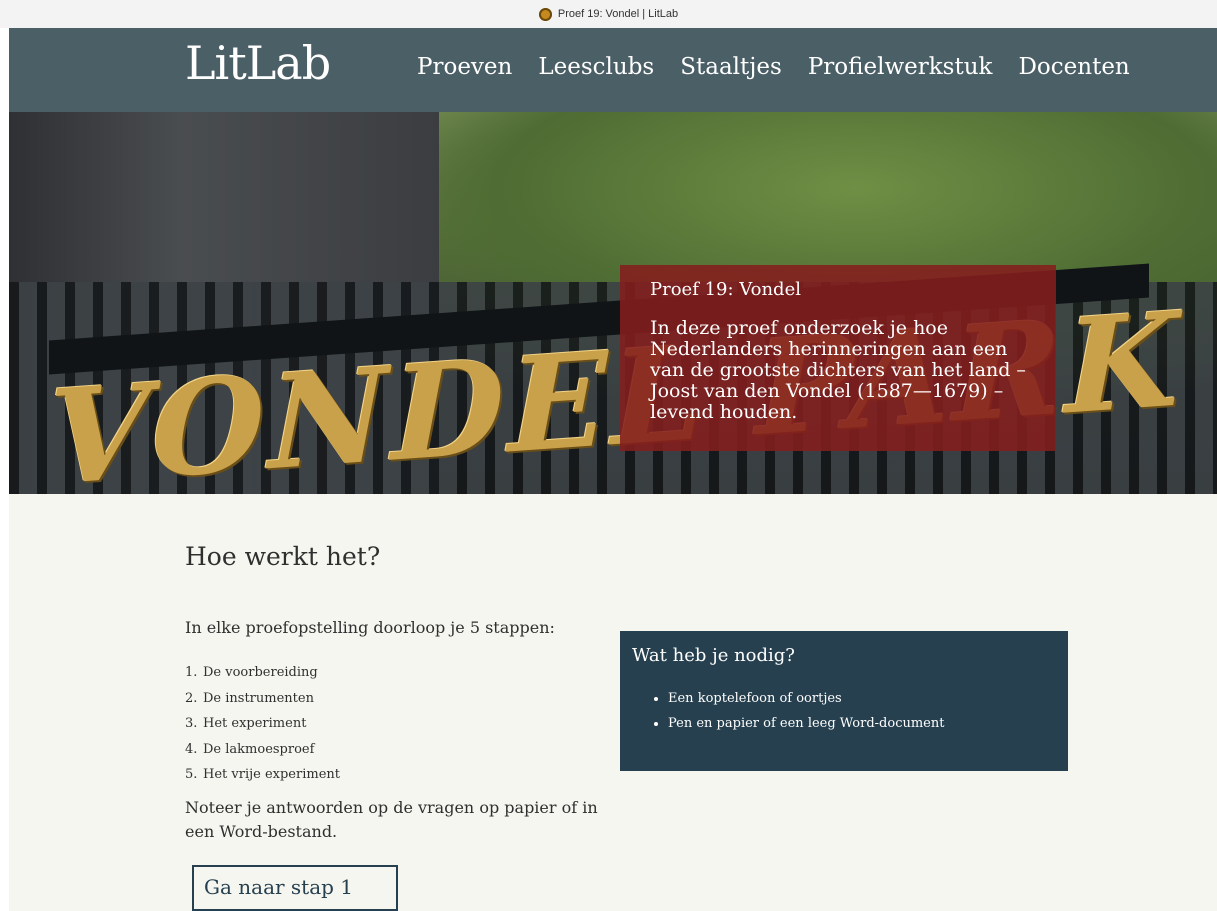 Image resolution: width=1217 pixels, height=911 pixels. I want to click on go-to-step-1-button: Ga naar stap 1, so click(295, 888).